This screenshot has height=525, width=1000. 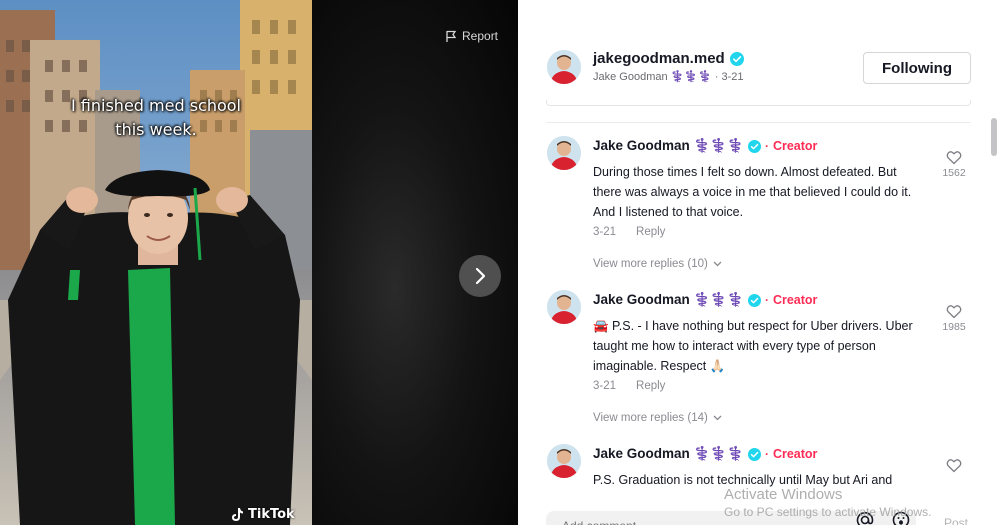 I want to click on report-button: Report, so click(x=471, y=36).